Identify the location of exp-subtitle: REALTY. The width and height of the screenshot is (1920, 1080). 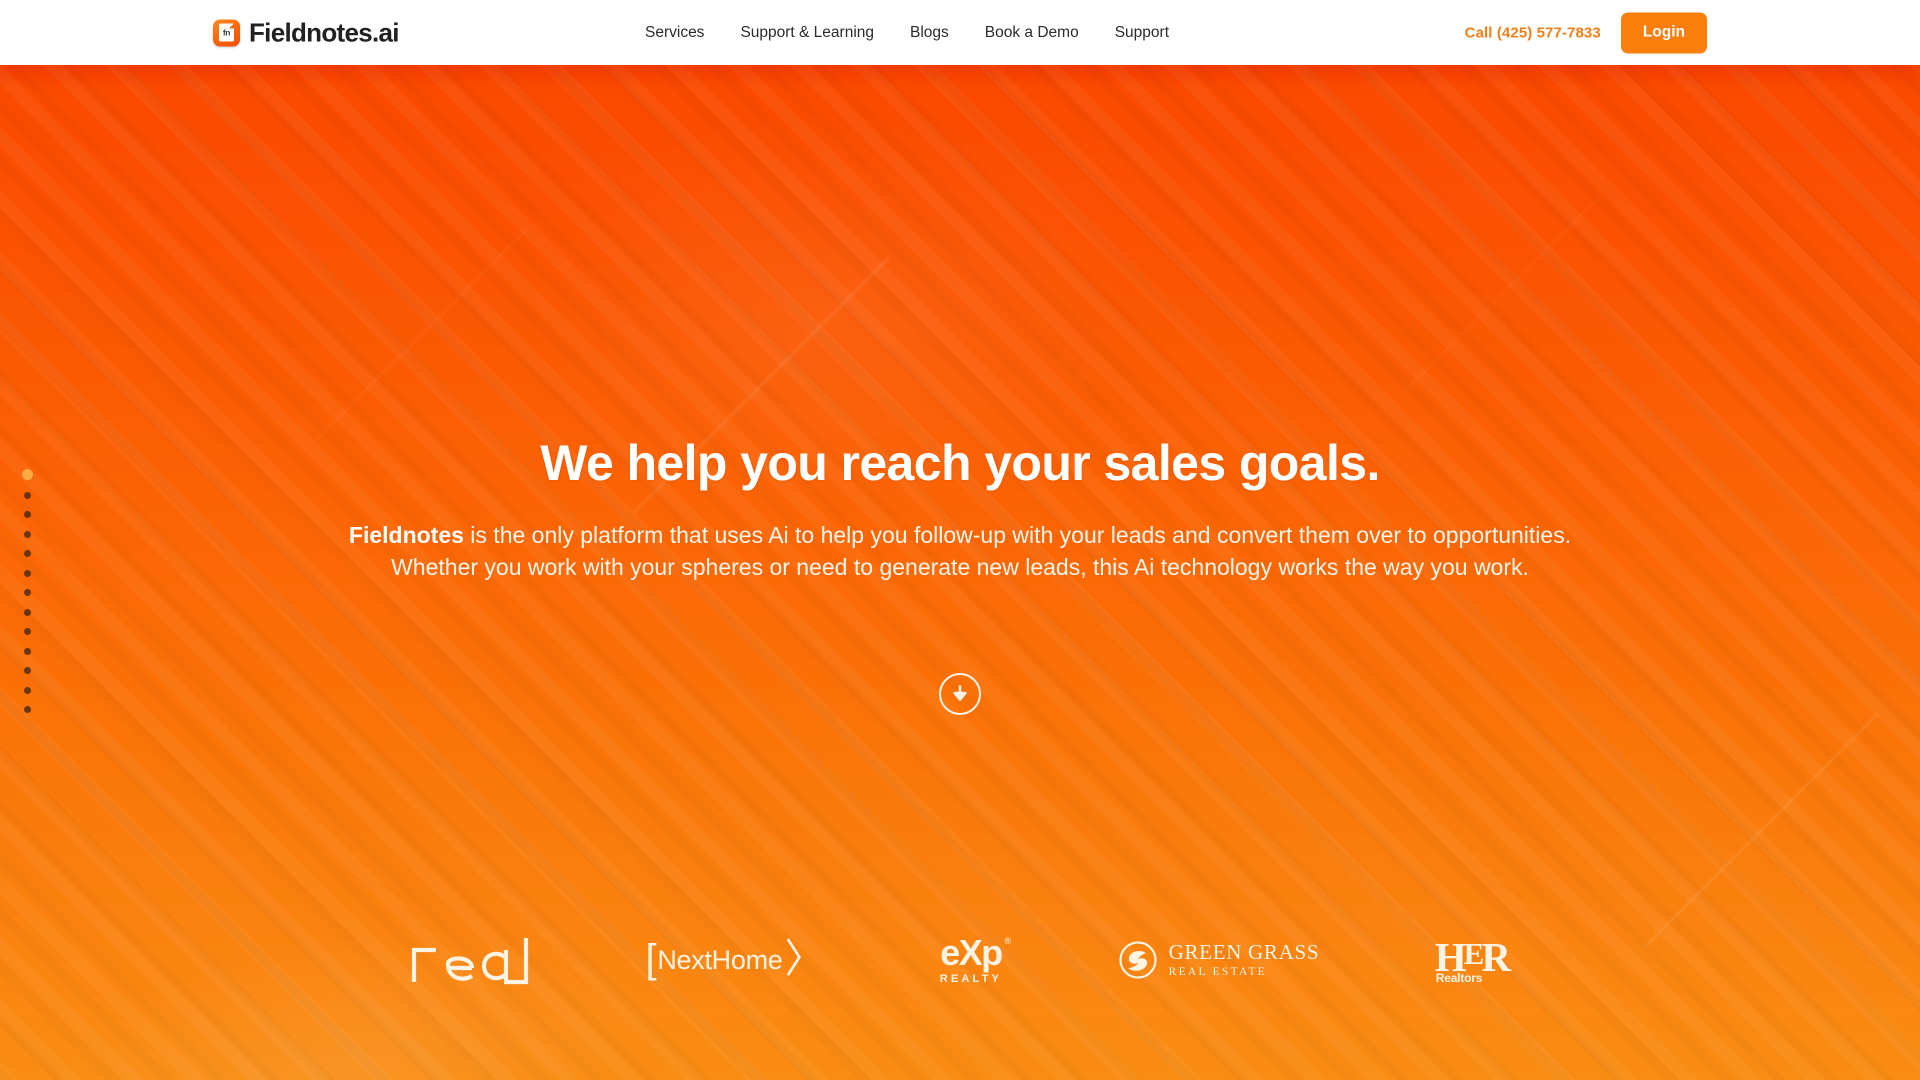
(971, 979).